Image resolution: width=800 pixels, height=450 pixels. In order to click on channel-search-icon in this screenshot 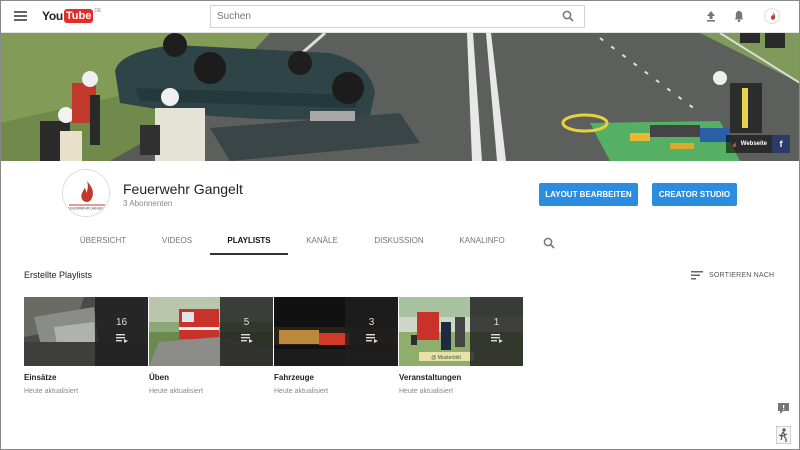, I will do `click(549, 242)`.